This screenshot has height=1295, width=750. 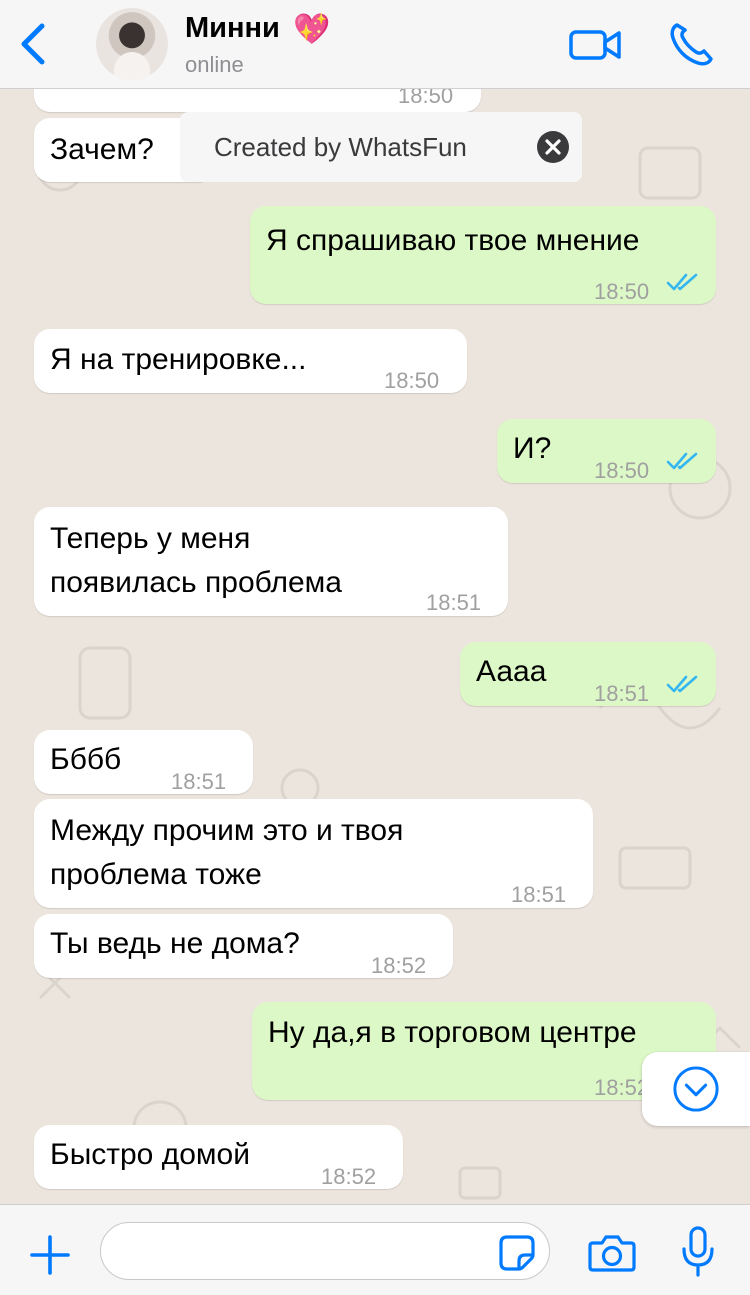 What do you see at coordinates (375, 44) in the screenshot?
I see `chat-header: Минни 💖 online` at bounding box center [375, 44].